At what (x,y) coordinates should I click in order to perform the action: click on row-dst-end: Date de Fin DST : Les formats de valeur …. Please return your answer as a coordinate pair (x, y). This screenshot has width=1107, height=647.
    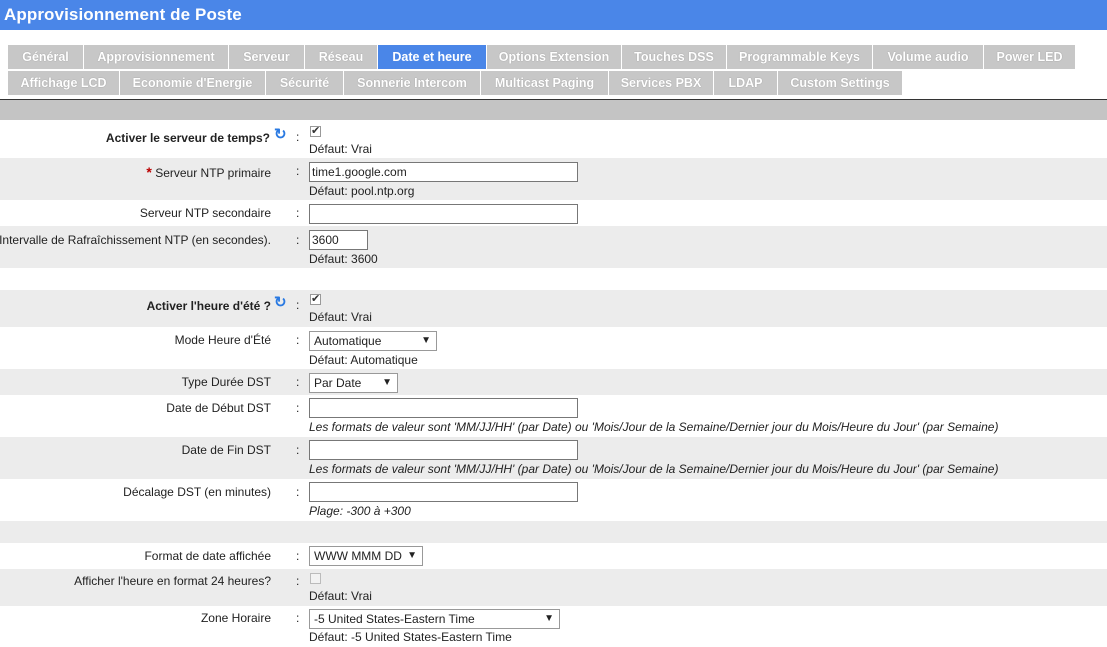
    Looking at the image, I should click on (553, 458).